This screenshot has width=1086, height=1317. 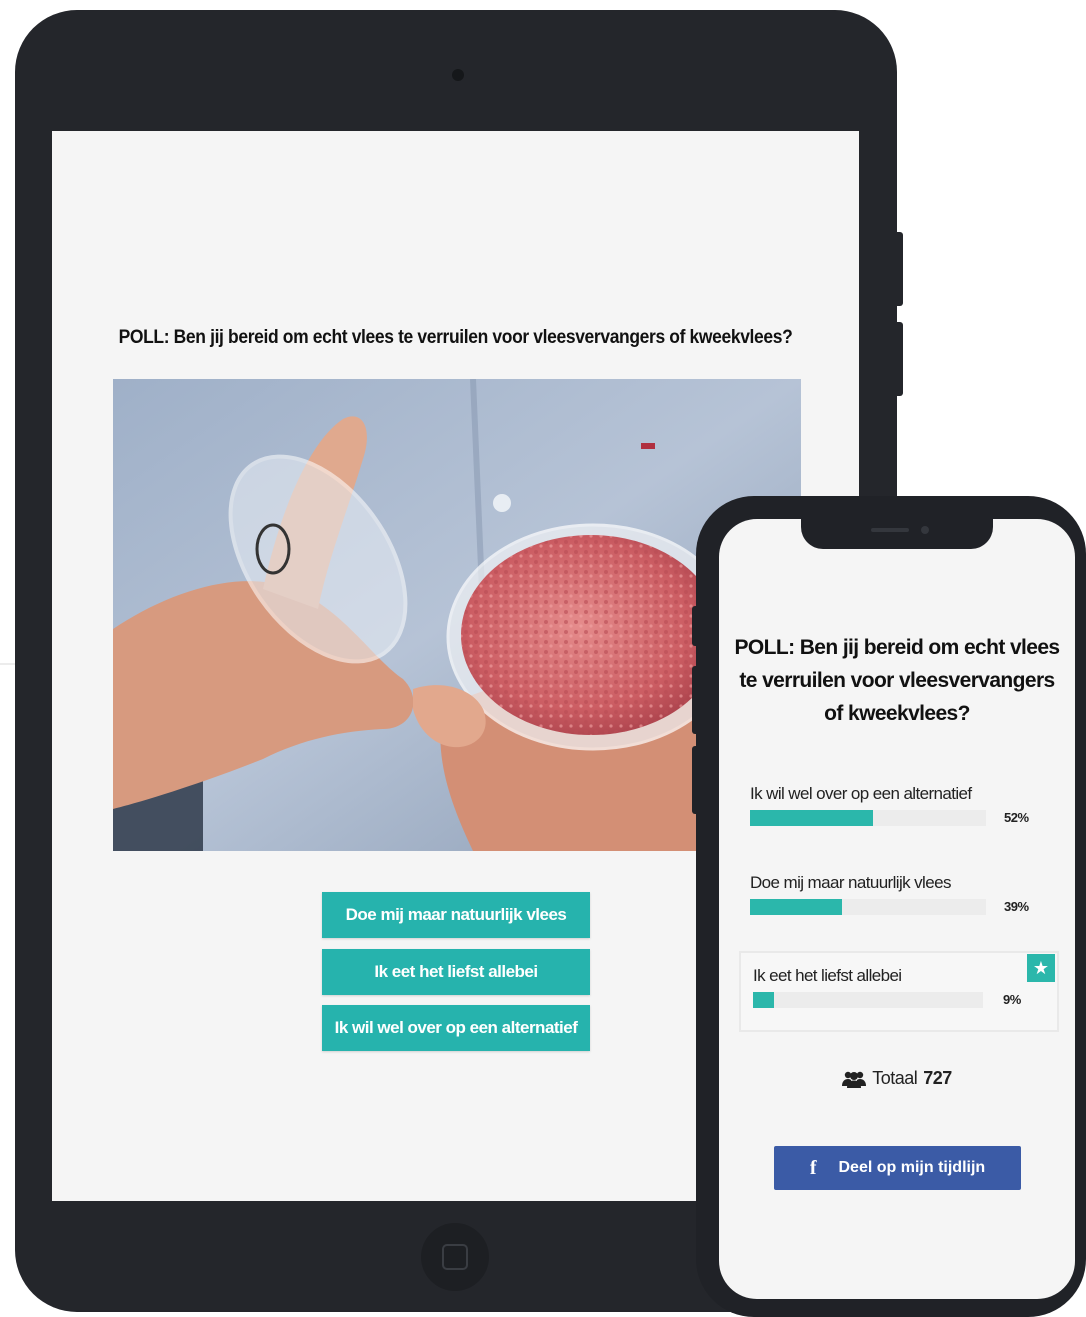 I want to click on result-percent: 52%, so click(x=1016, y=817).